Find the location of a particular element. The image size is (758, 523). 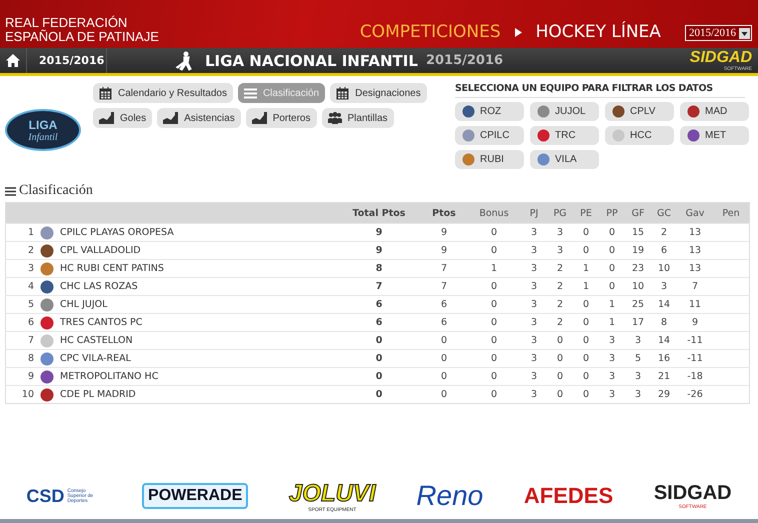

column-header: Gav is located at coordinates (695, 213).